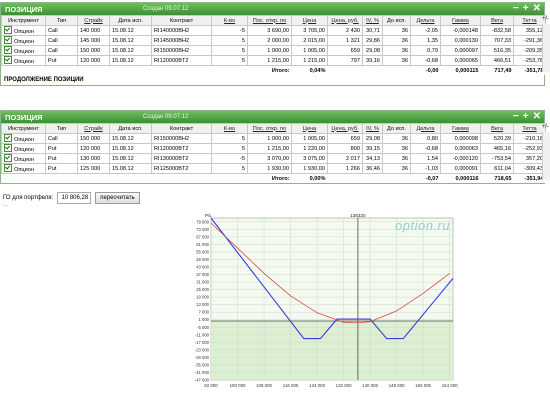 The height and width of the screenshot is (402, 550). I want to click on table-cell: -753,54, so click(497, 158).